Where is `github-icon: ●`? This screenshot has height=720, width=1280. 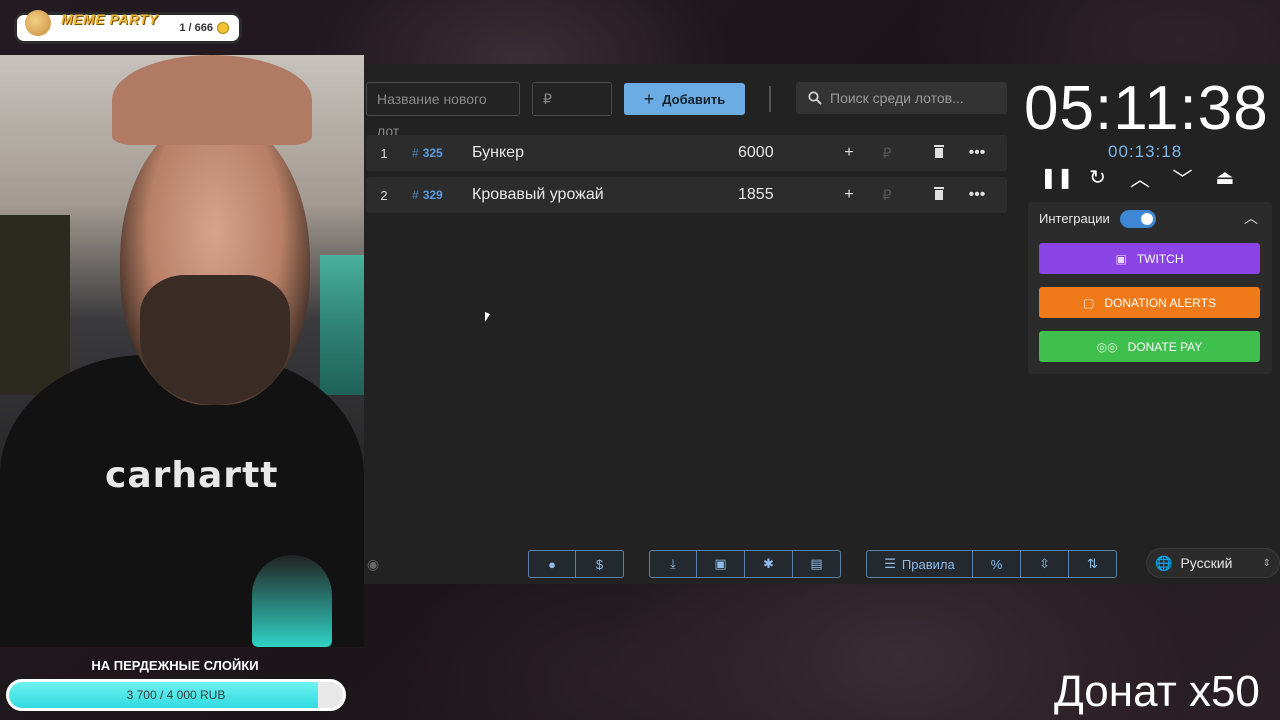
github-icon: ● is located at coordinates (552, 564).